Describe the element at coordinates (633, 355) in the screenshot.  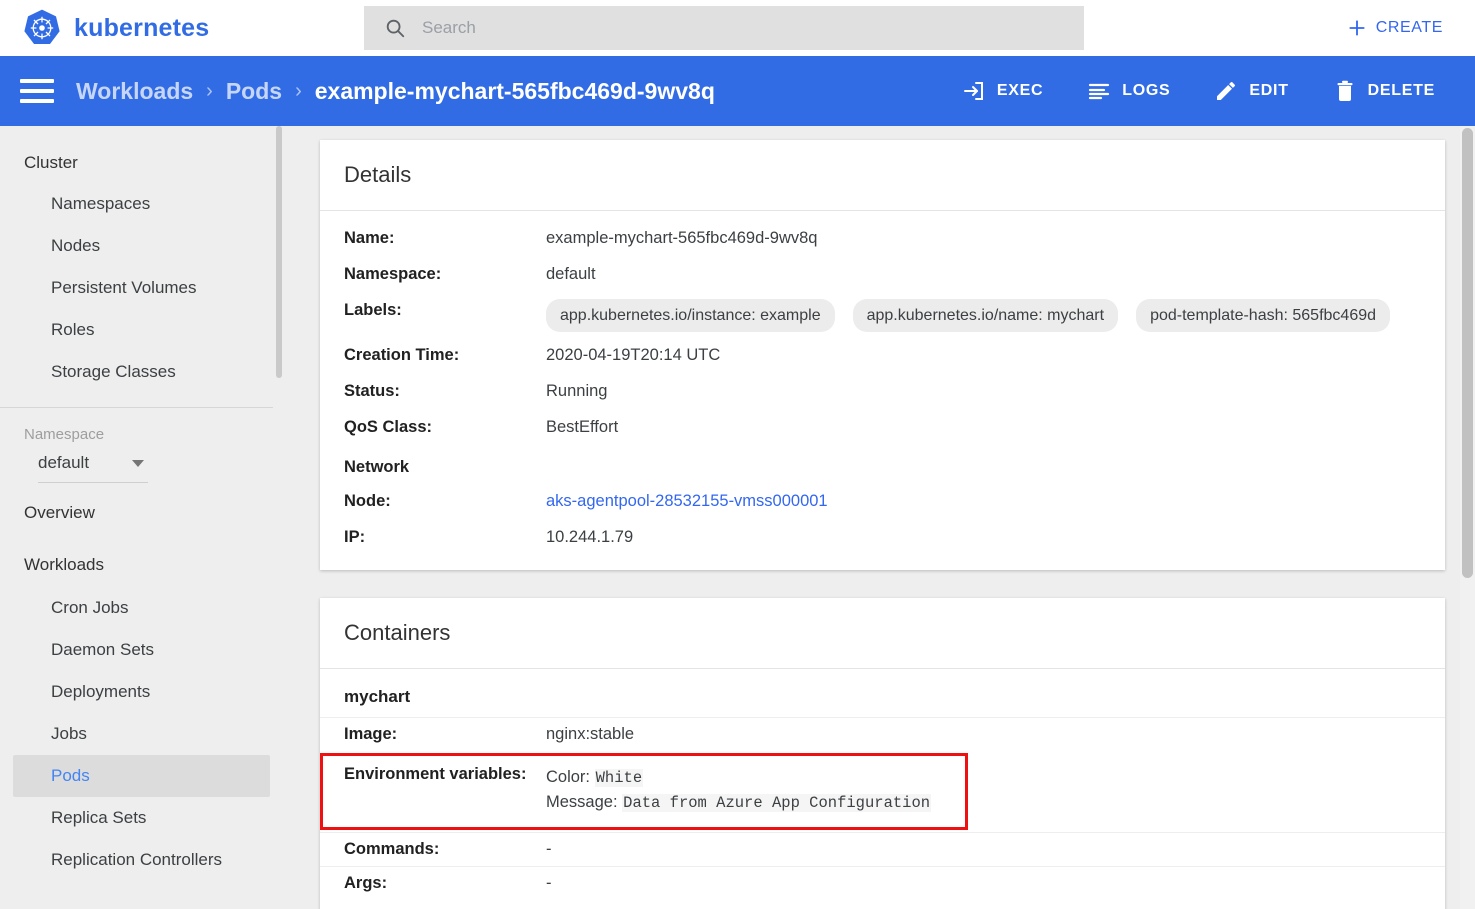
I see `detail-value-creation-time: 2020-04-19T20:14 UTC` at that location.